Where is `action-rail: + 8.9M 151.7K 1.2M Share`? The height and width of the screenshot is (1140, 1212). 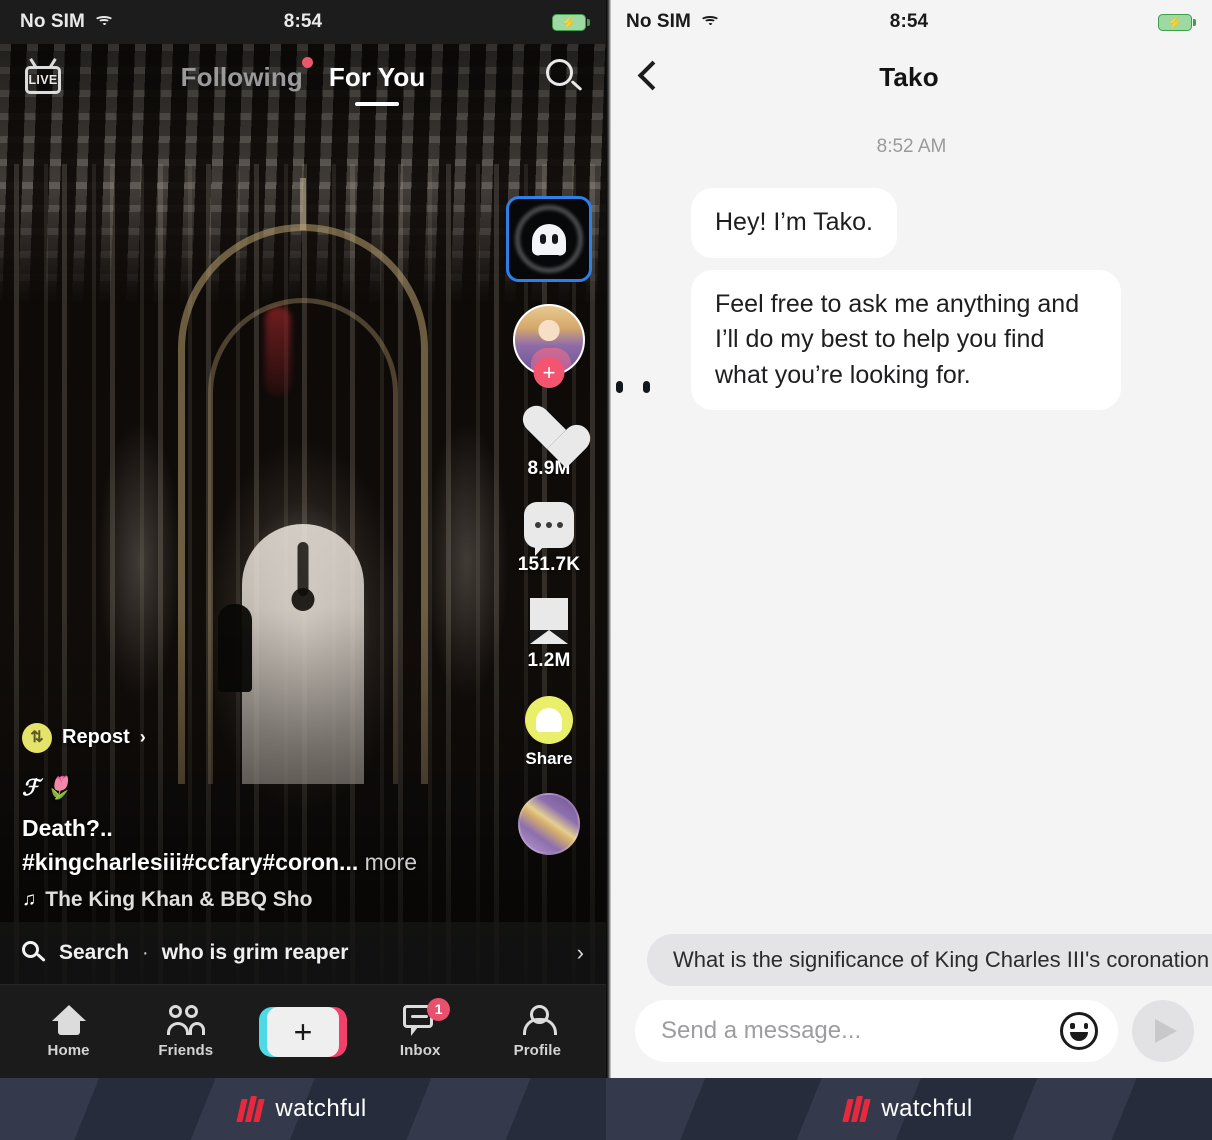 action-rail: + 8.9M 151.7K 1.2M Share is located at coordinates (549, 525).